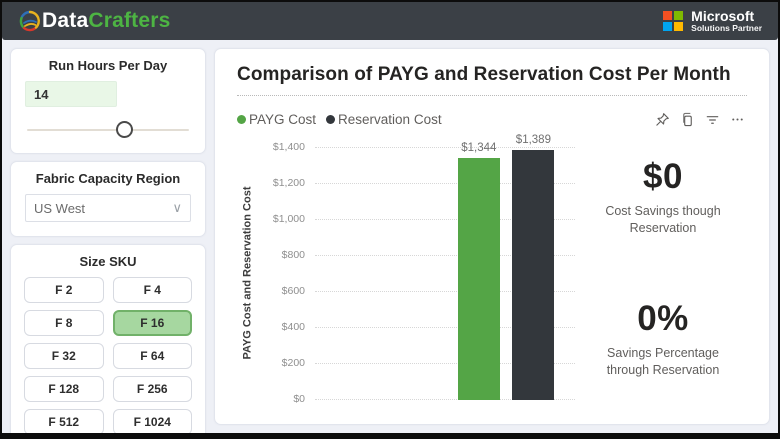 The width and height of the screenshot is (780, 439). What do you see at coordinates (108, 65) in the screenshot?
I see `run-hours-title: Run Hours Per Day` at bounding box center [108, 65].